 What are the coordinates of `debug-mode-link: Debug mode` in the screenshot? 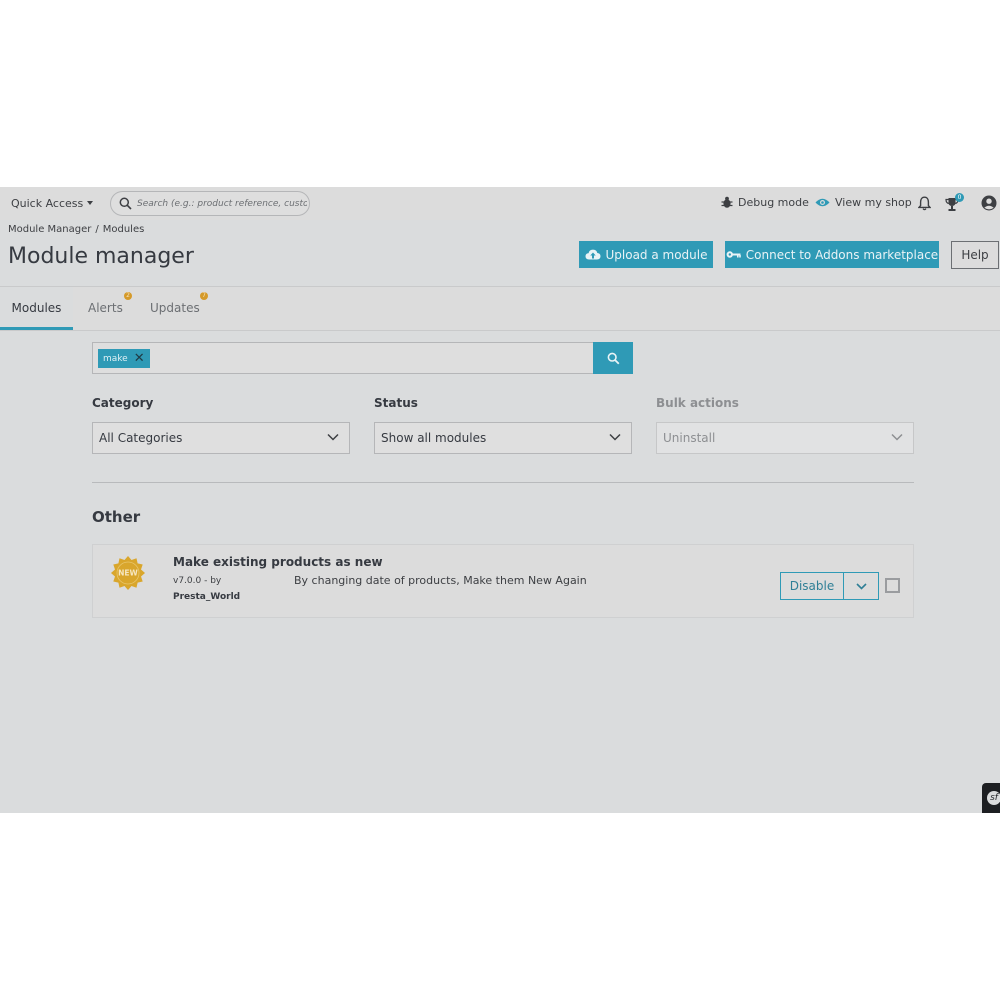 It's located at (765, 202).